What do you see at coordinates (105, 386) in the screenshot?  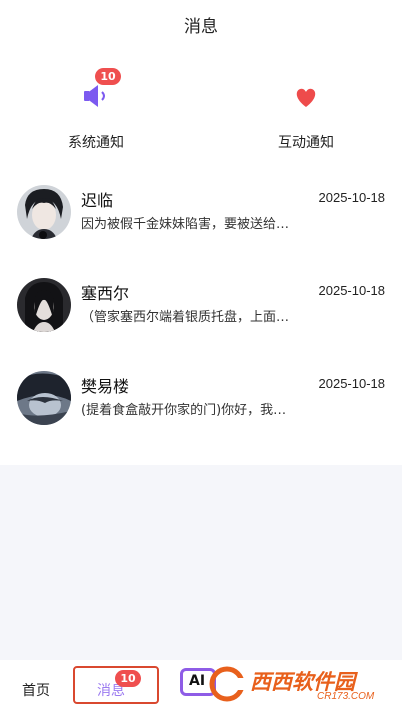 I see `contact-name: 樊易楼` at bounding box center [105, 386].